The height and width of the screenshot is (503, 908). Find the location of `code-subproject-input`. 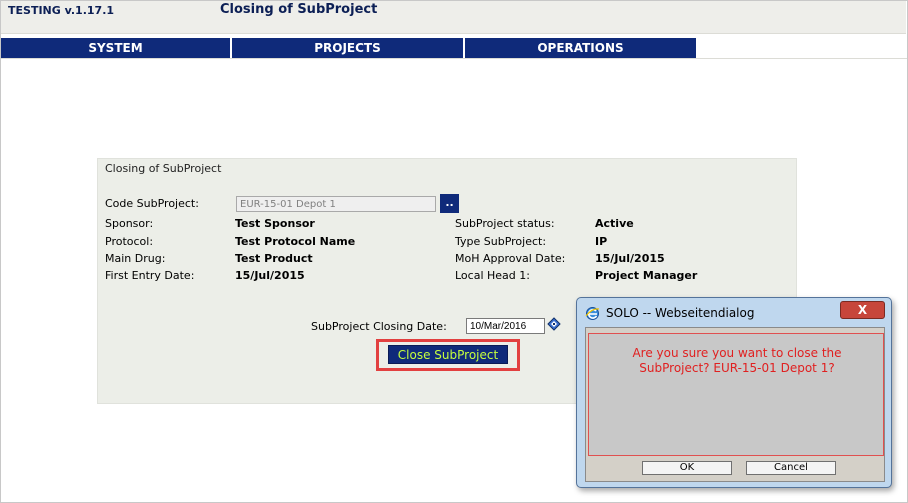

code-subproject-input is located at coordinates (336, 204).